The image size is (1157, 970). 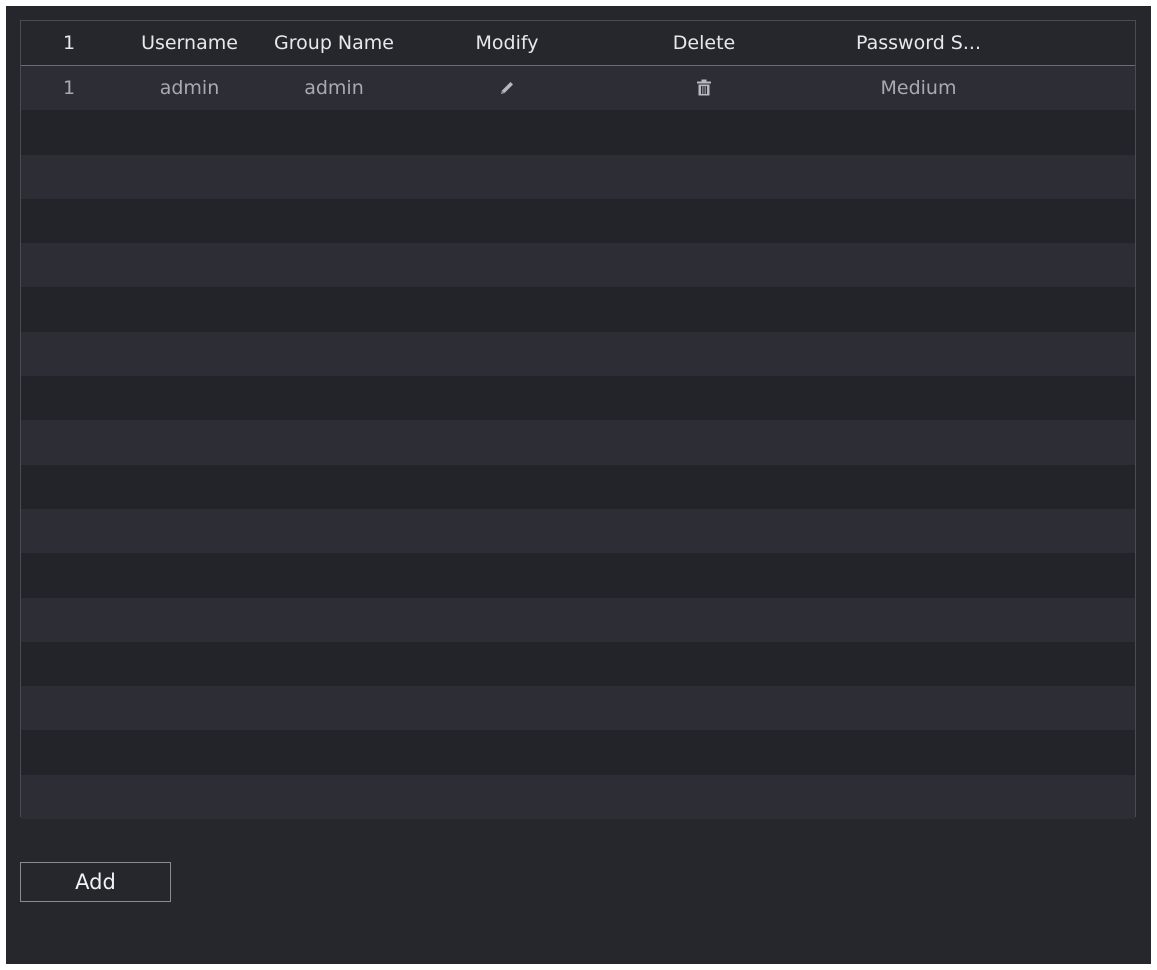 I want to click on pencil-icon, so click(x=507, y=88).